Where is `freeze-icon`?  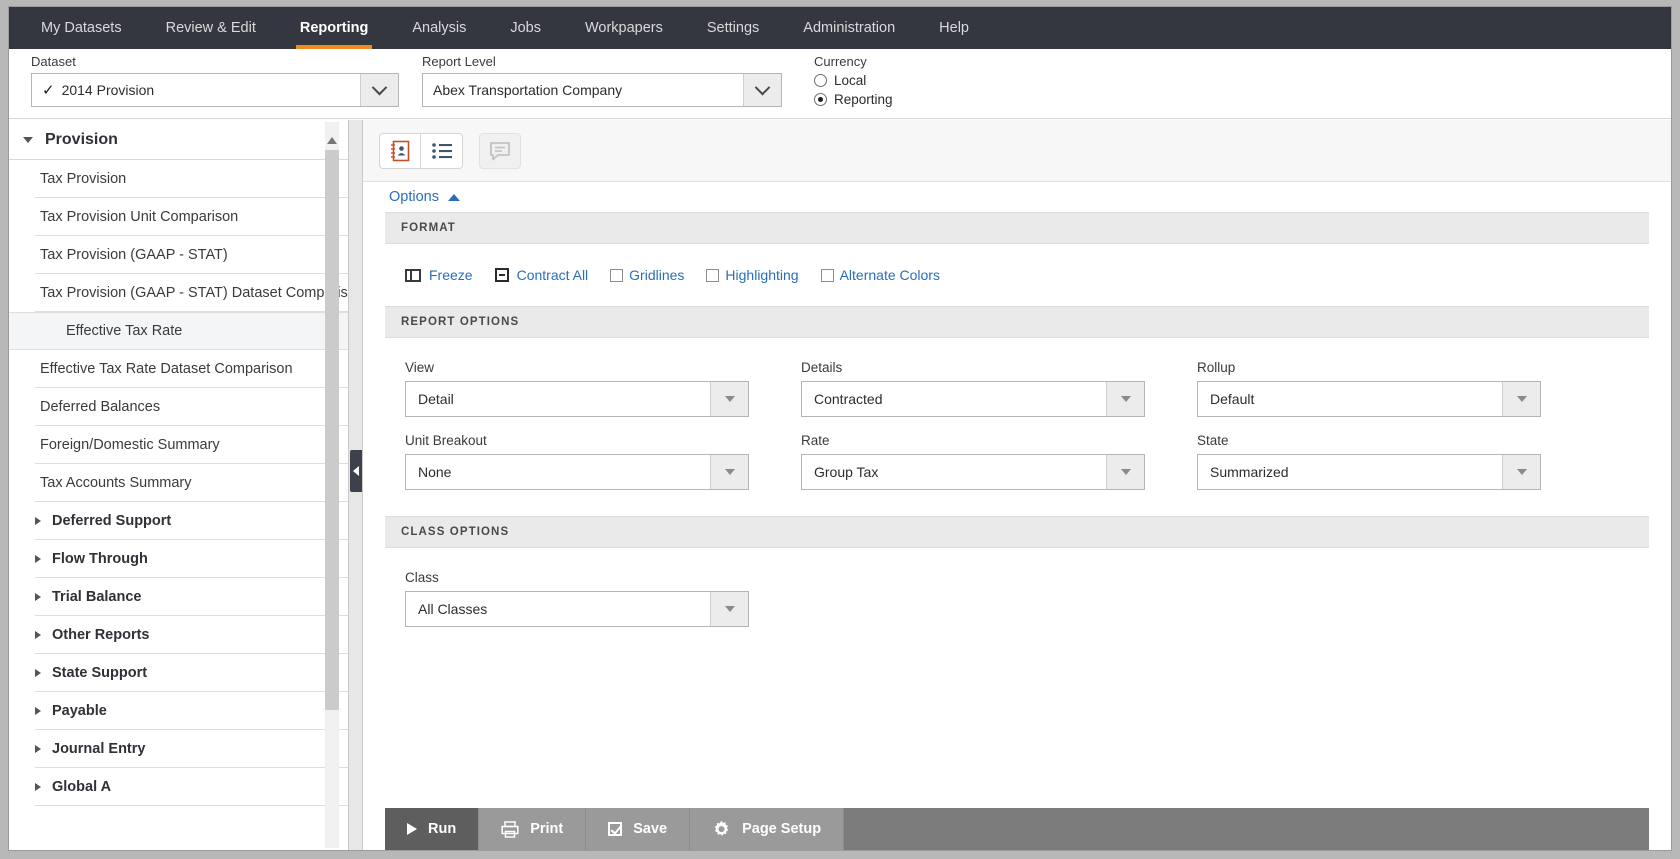 freeze-icon is located at coordinates (413, 275).